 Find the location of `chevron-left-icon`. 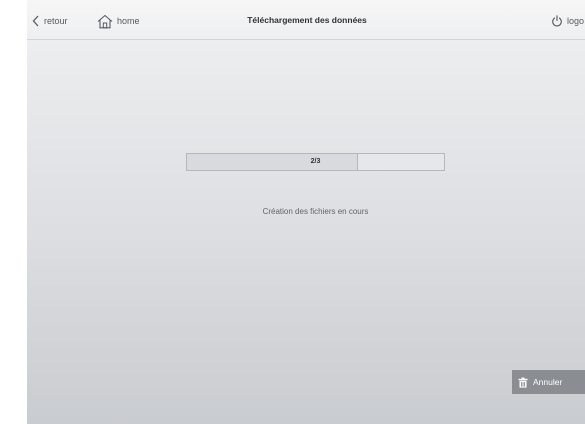

chevron-left-icon is located at coordinates (35, 21).